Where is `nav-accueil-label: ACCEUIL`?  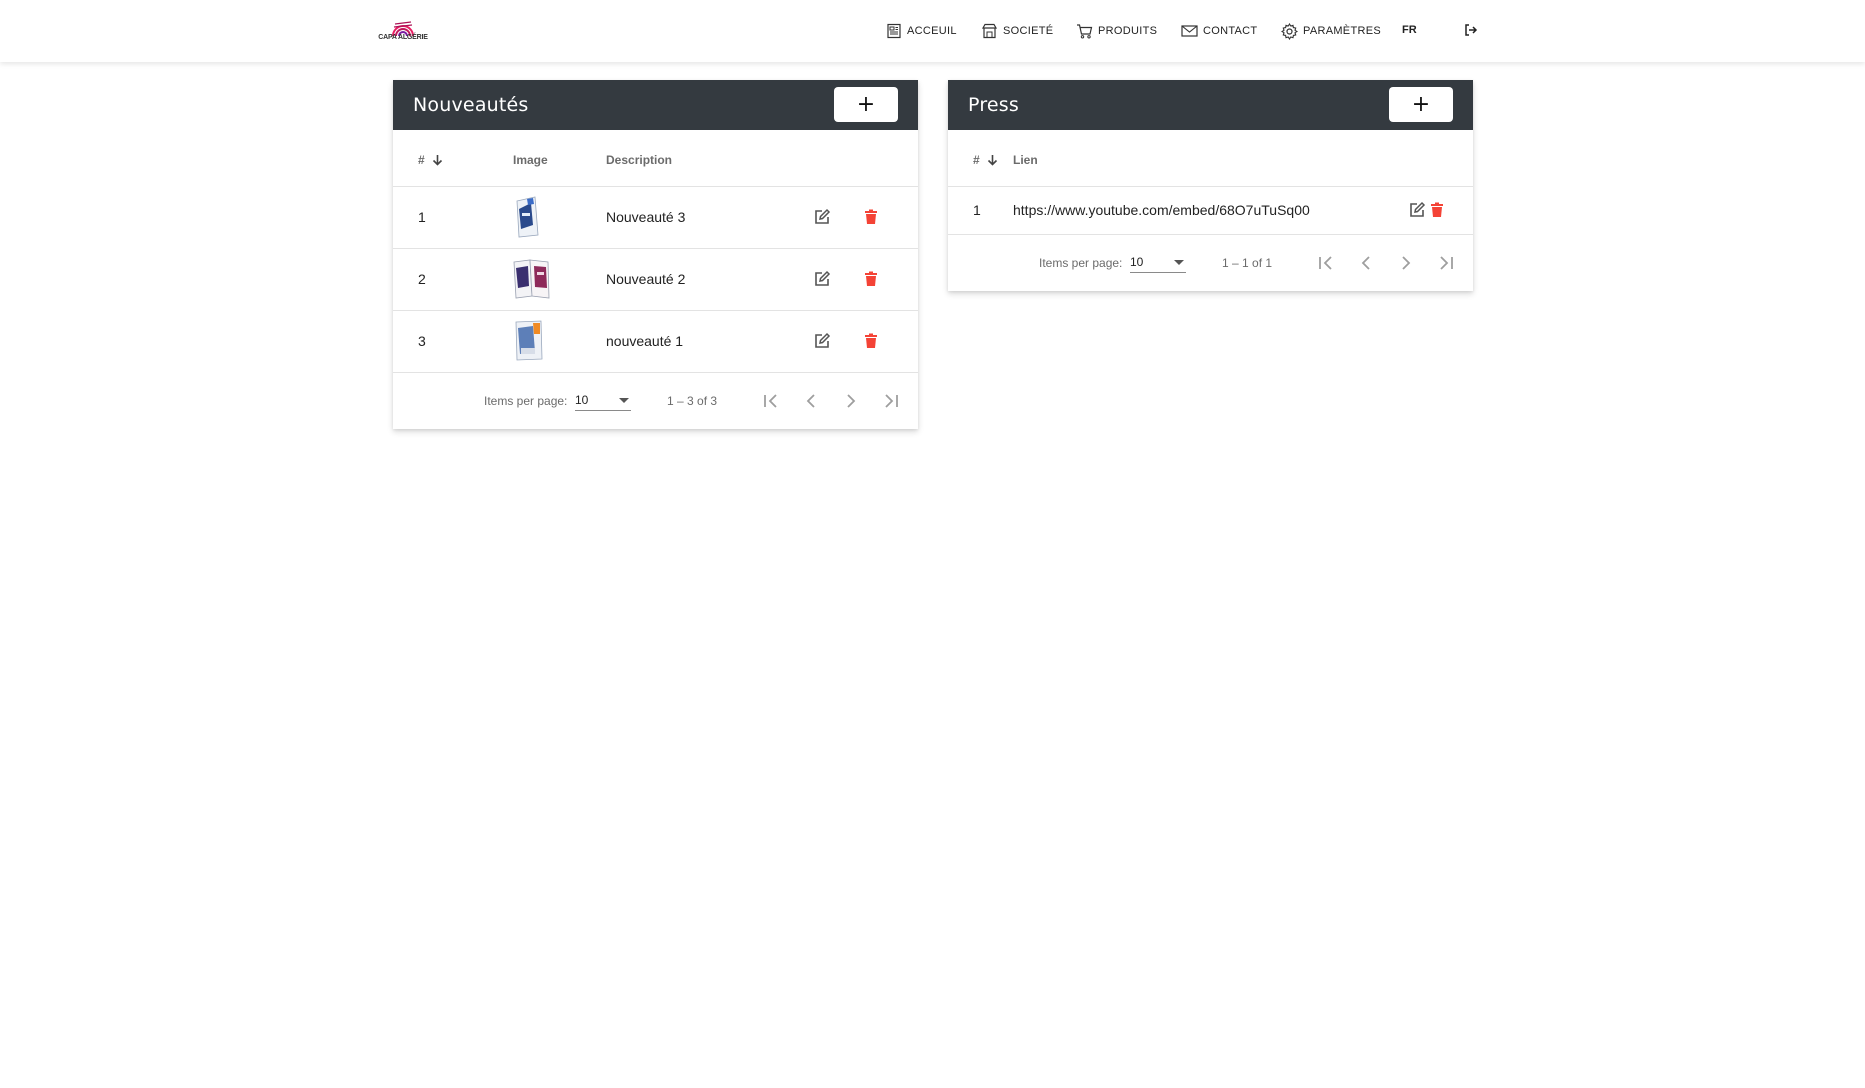 nav-accueil-label: ACCEUIL is located at coordinates (932, 31).